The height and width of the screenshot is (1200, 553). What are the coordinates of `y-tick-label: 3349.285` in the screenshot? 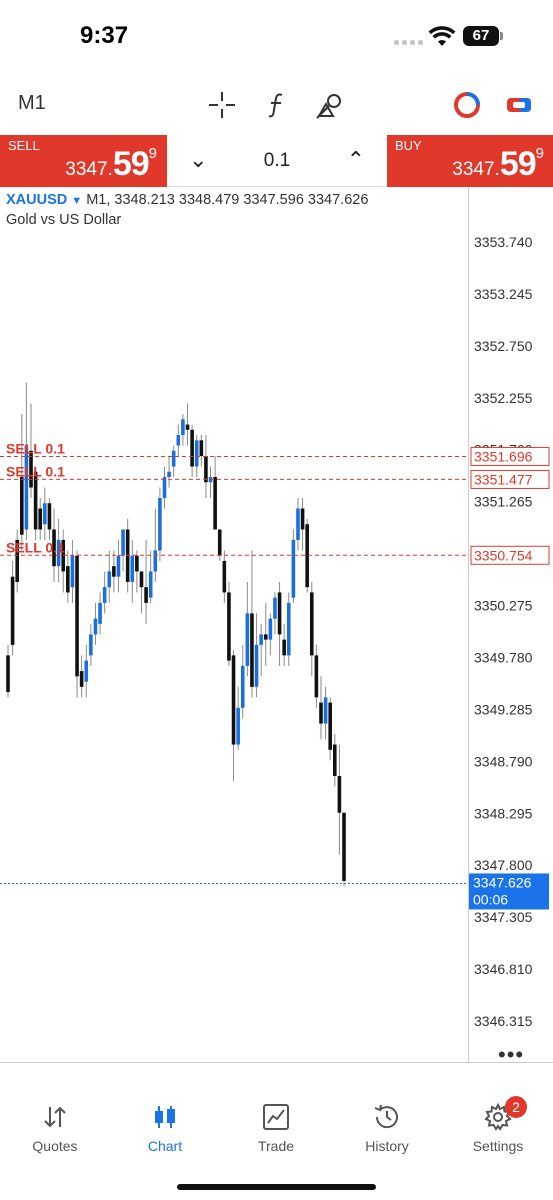 It's located at (503, 709).